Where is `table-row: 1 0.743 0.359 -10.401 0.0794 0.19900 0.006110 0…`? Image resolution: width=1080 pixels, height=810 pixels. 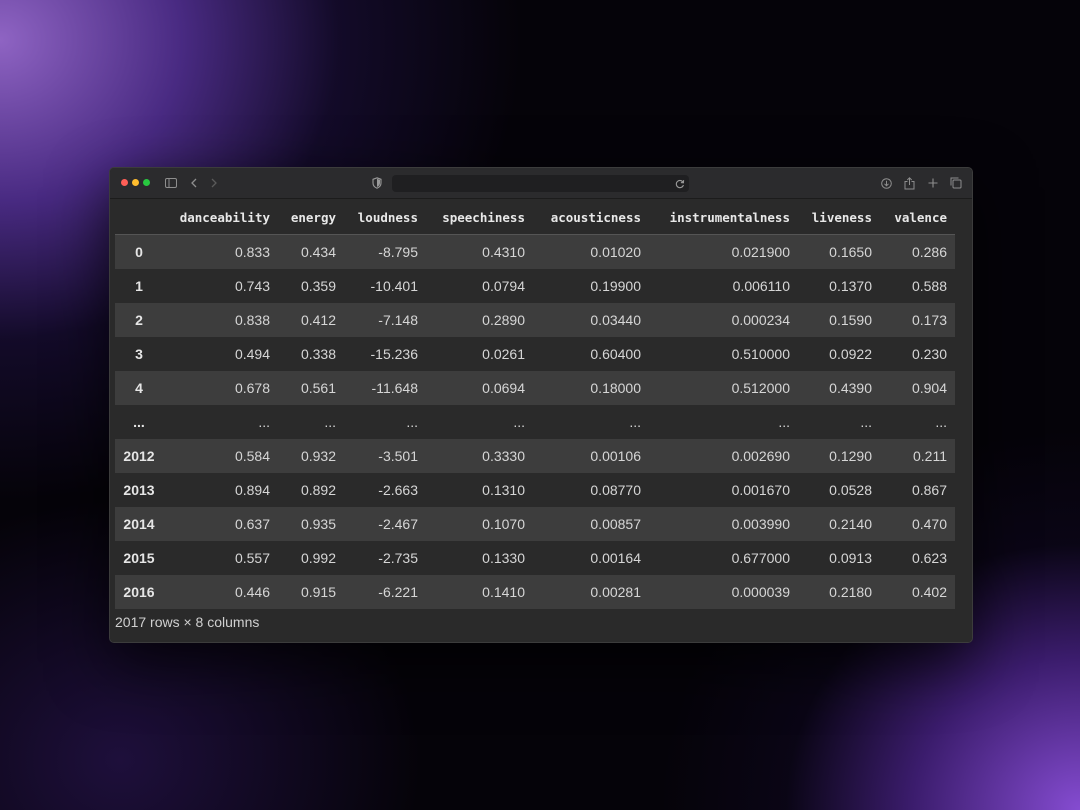
table-row: 1 0.743 0.359 -10.401 0.0794 0.19900 0.006110 0… is located at coordinates (535, 286).